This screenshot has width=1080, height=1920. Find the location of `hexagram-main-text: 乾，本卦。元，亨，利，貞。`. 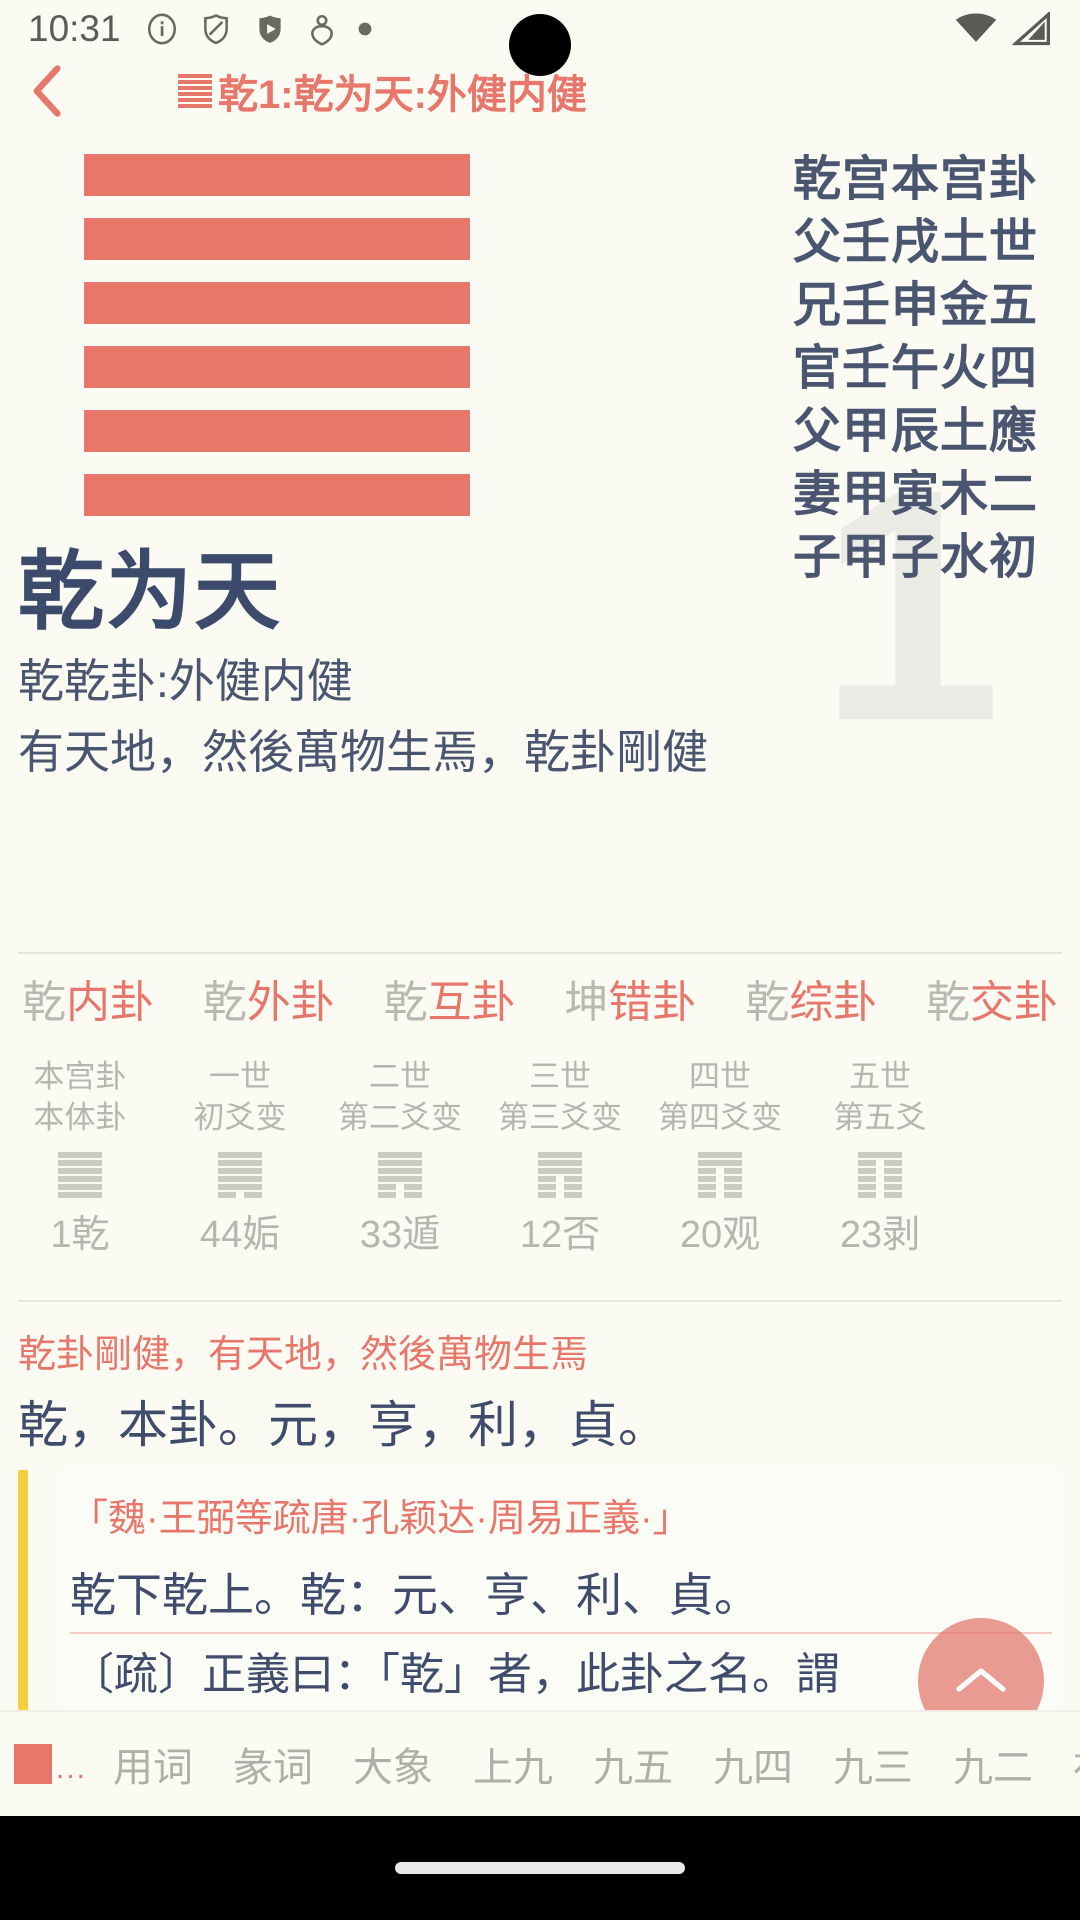

hexagram-main-text: 乾，本卦。元，亨，利，貞。 is located at coordinates (343, 1425).